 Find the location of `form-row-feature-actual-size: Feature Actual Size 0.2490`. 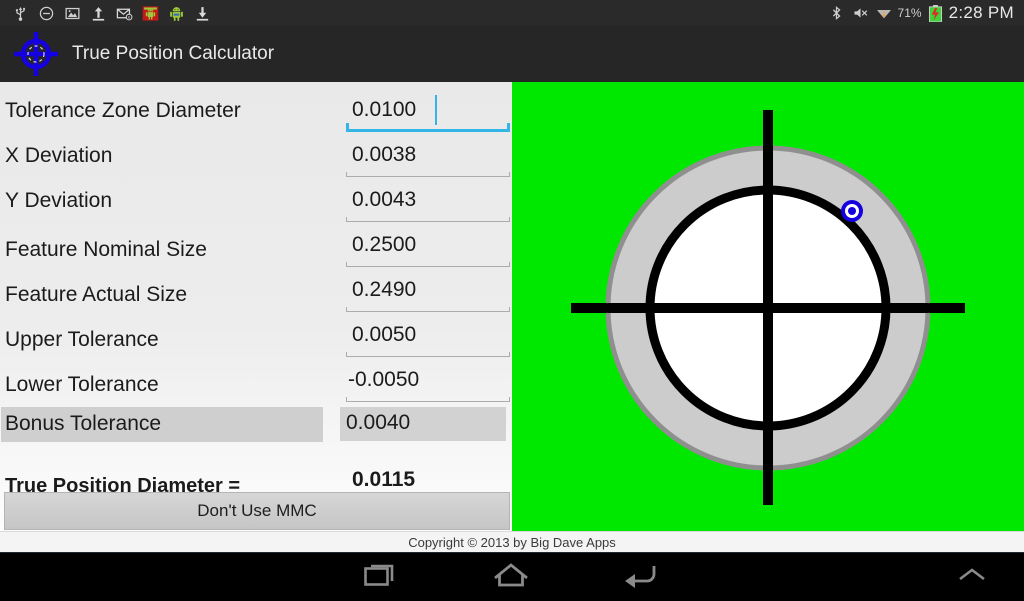

form-row-feature-actual-size: Feature Actual Size 0.2490 is located at coordinates (256, 296).